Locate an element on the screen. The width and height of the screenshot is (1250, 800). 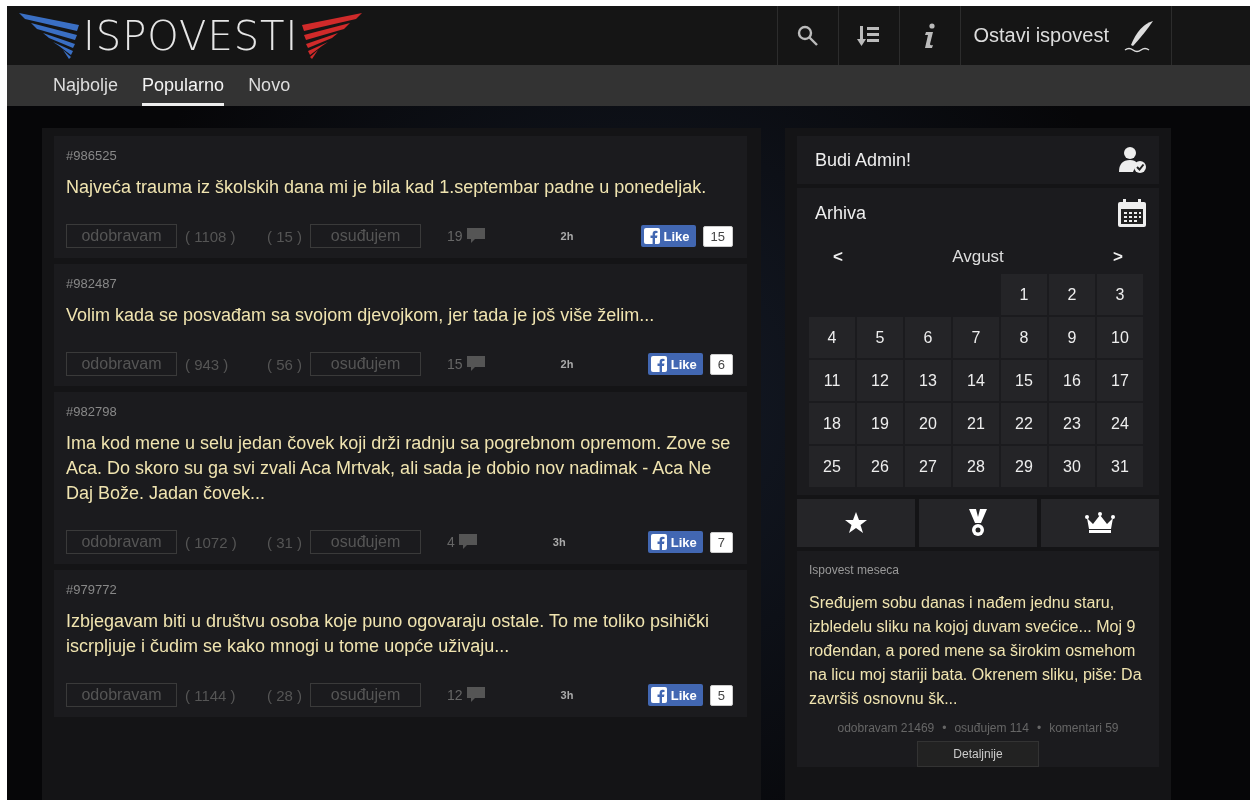
comment-count: 19 is located at coordinates (455, 236).